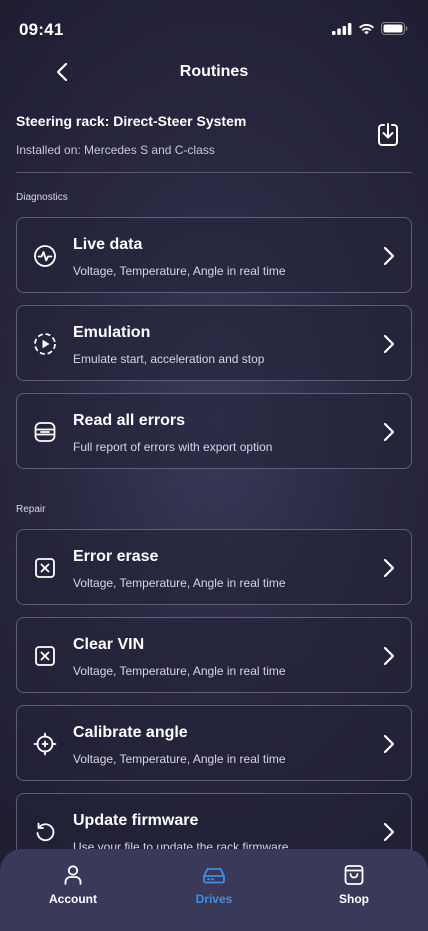  Describe the element at coordinates (45, 344) in the screenshot. I see `play-circle-icon` at that location.